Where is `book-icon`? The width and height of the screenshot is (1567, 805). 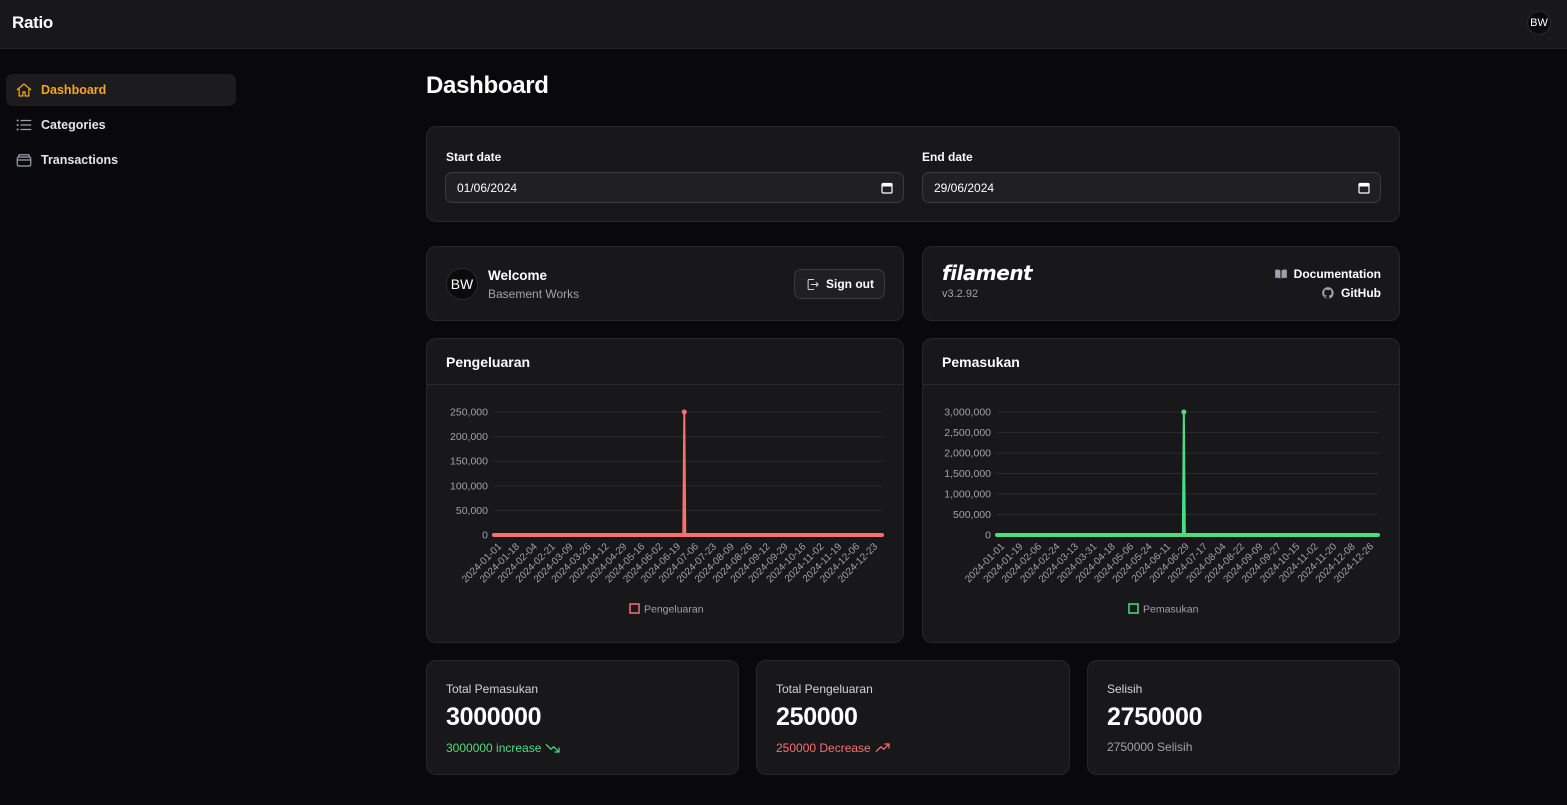
book-icon is located at coordinates (1280, 274).